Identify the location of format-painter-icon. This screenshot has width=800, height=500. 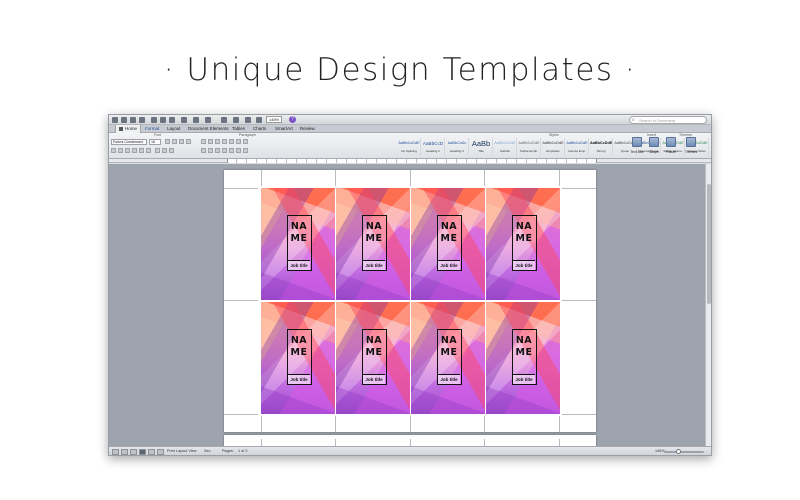
(184, 120).